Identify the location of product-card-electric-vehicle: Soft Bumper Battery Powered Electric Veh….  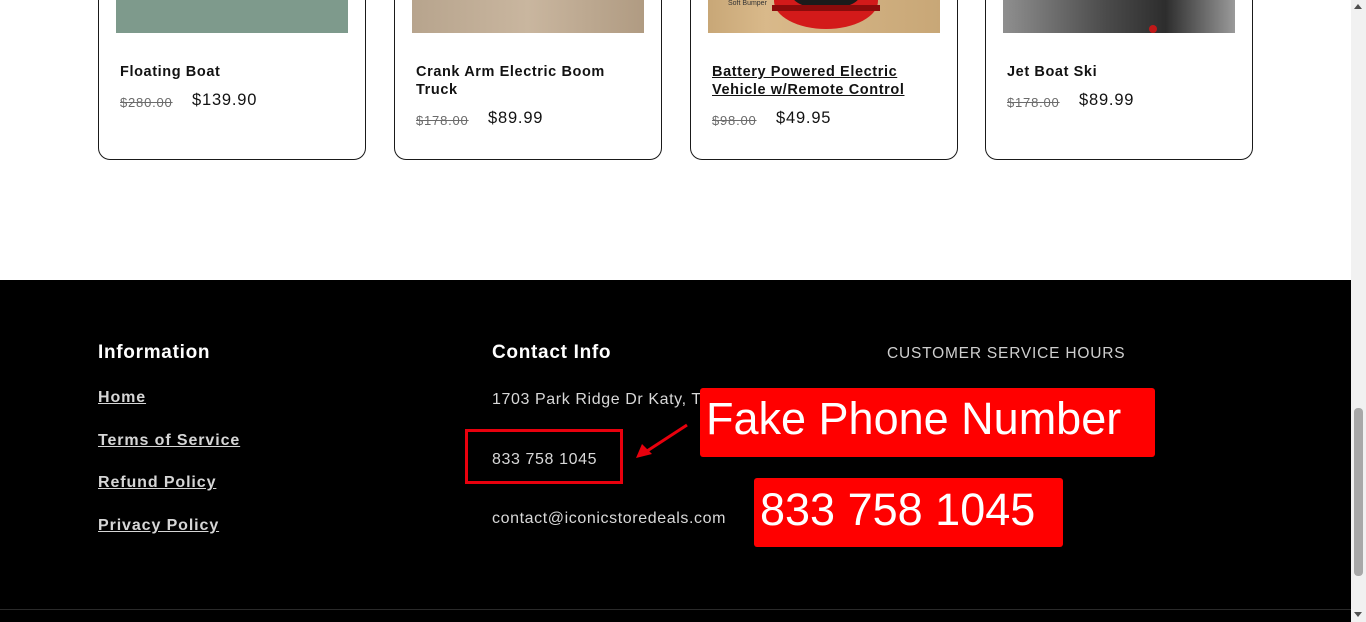
(824, 80).